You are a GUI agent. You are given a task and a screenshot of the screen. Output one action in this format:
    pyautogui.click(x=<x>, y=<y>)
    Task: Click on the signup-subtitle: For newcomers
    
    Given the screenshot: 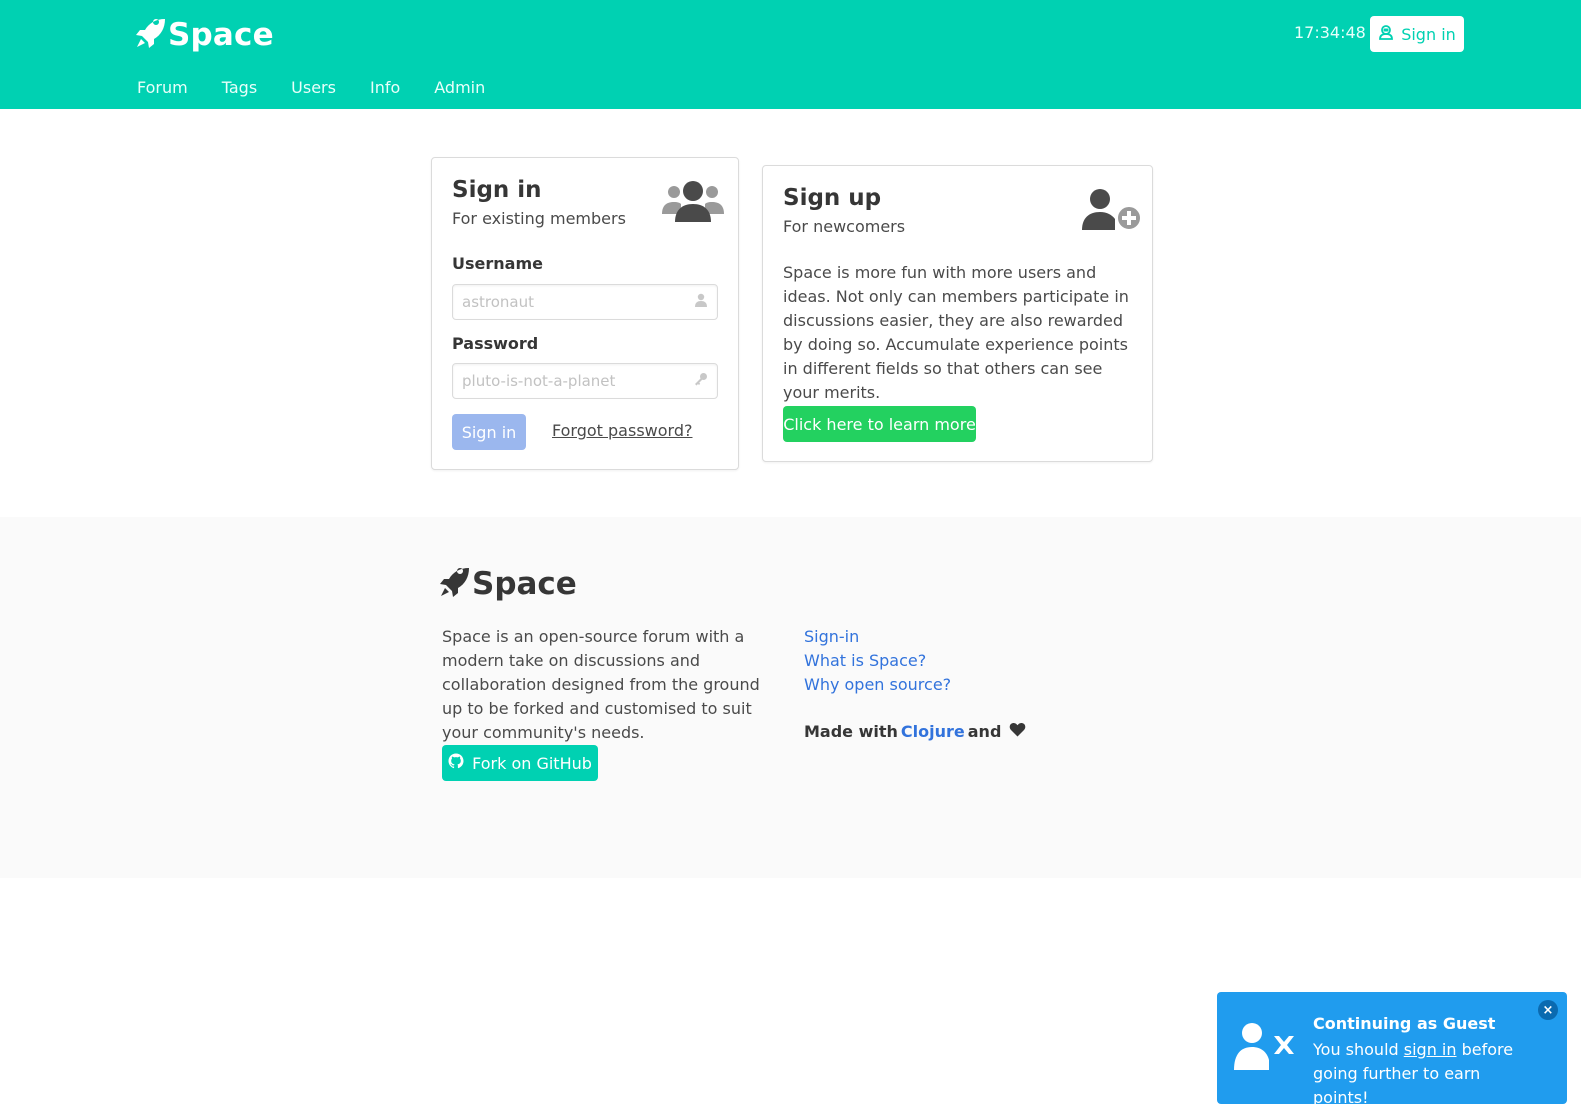 What is the action you would take?
    pyautogui.click(x=844, y=226)
    